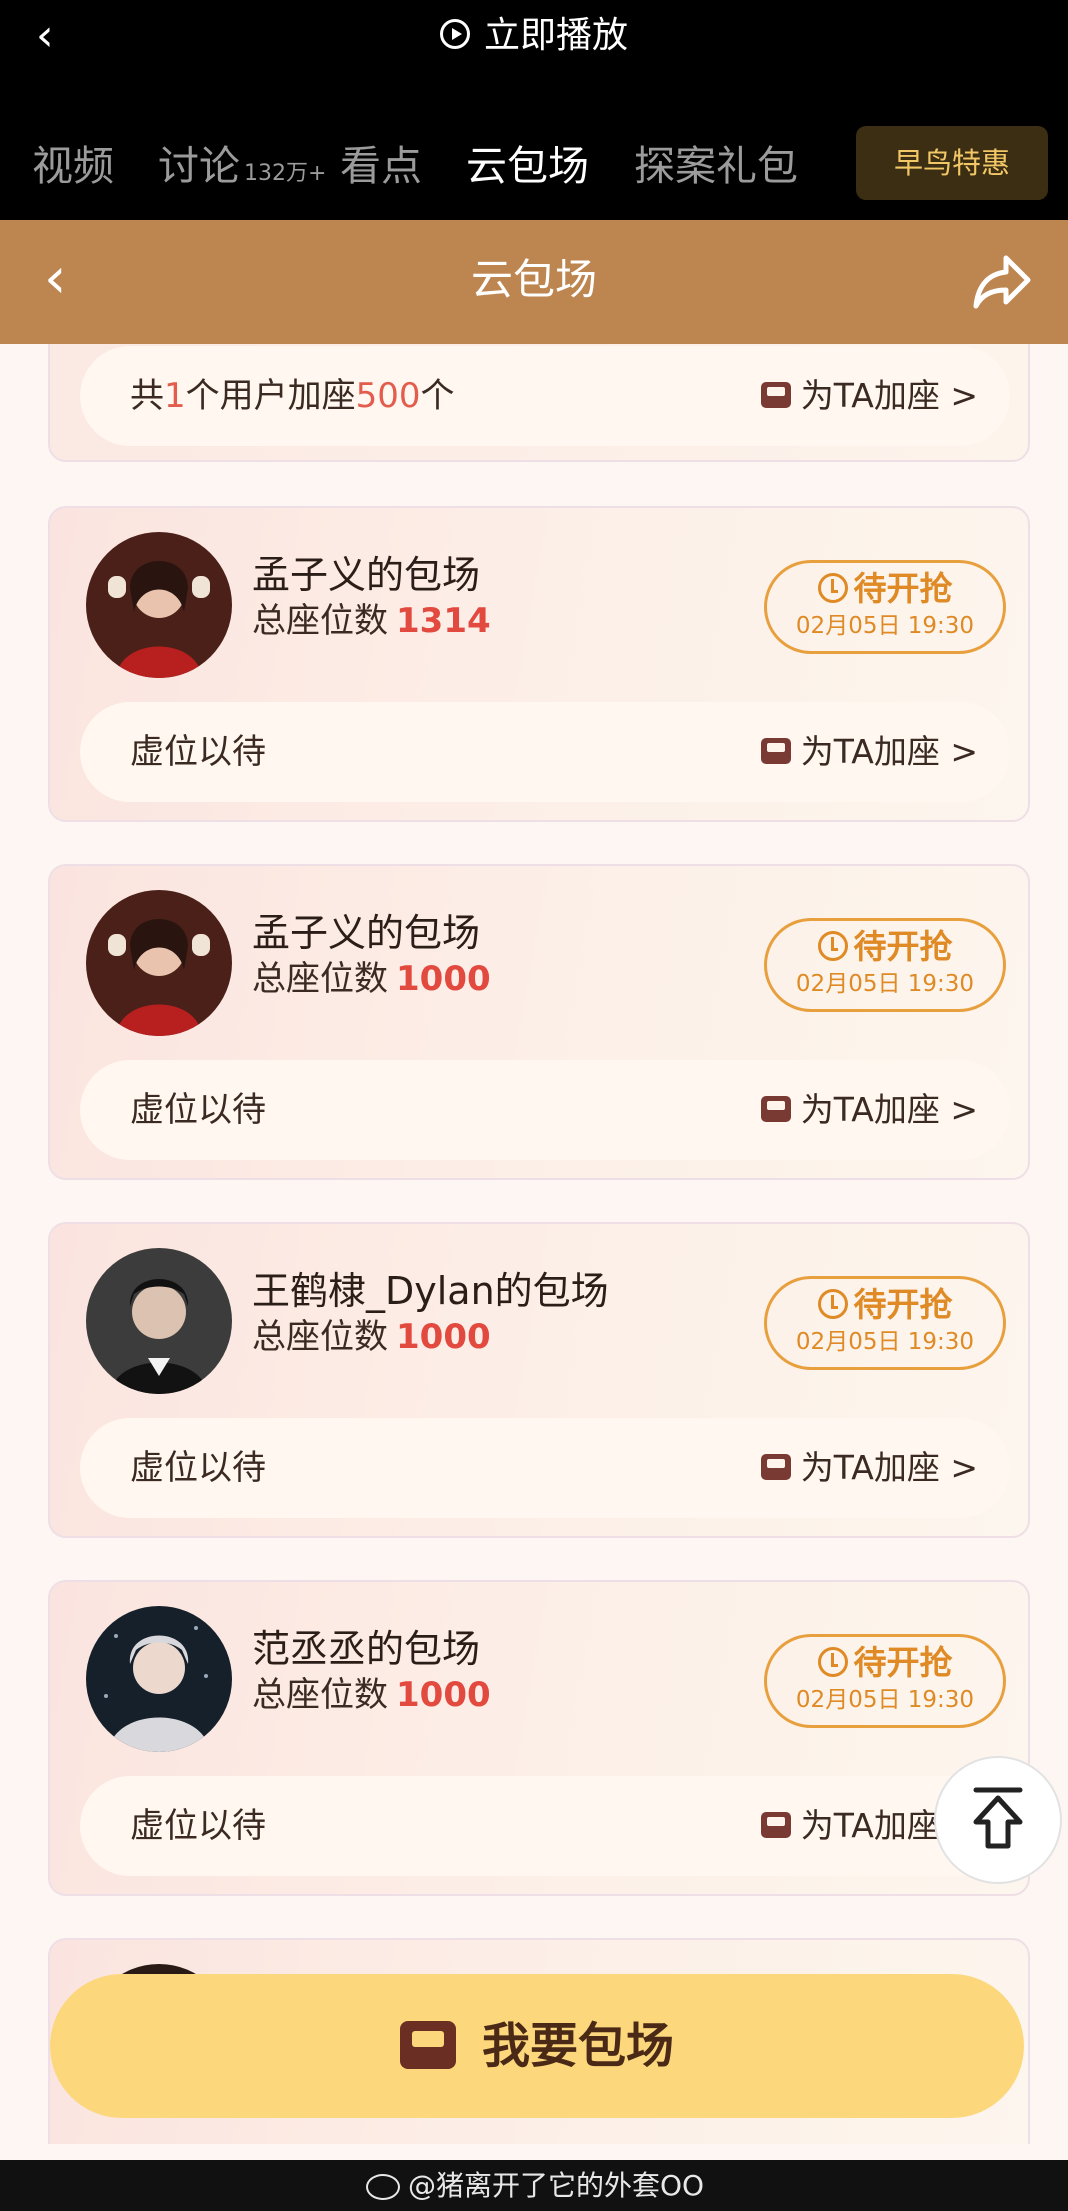  I want to click on tab-label: 探案礼包, so click(716, 166).